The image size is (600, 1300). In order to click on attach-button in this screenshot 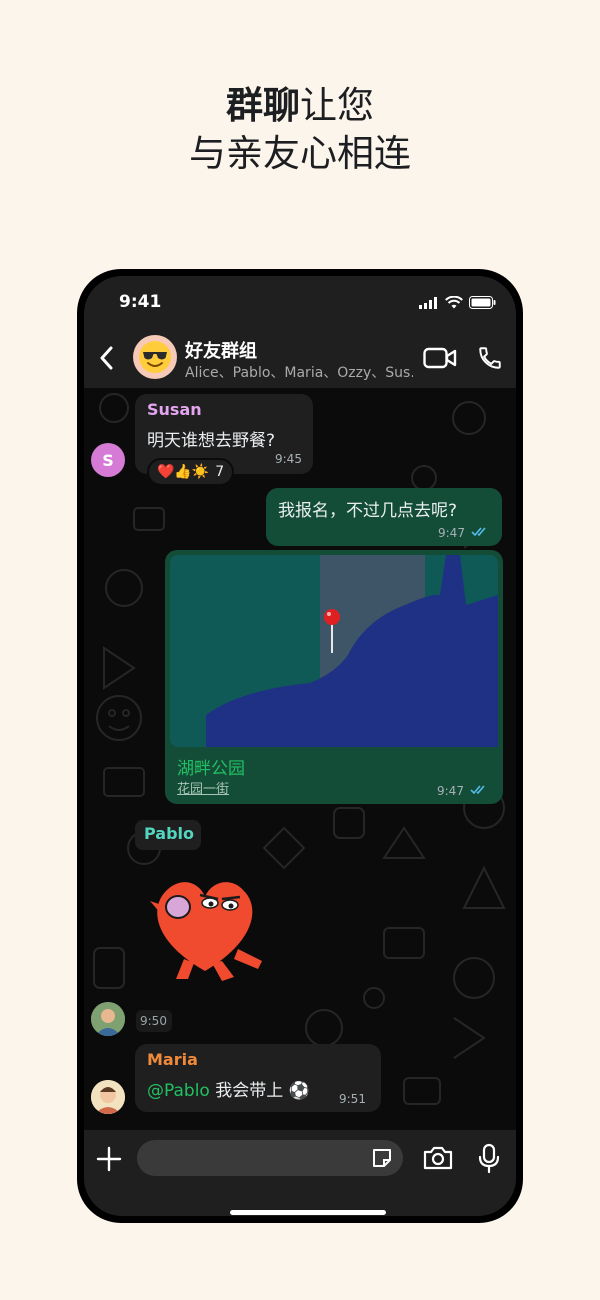, I will do `click(109, 1159)`.